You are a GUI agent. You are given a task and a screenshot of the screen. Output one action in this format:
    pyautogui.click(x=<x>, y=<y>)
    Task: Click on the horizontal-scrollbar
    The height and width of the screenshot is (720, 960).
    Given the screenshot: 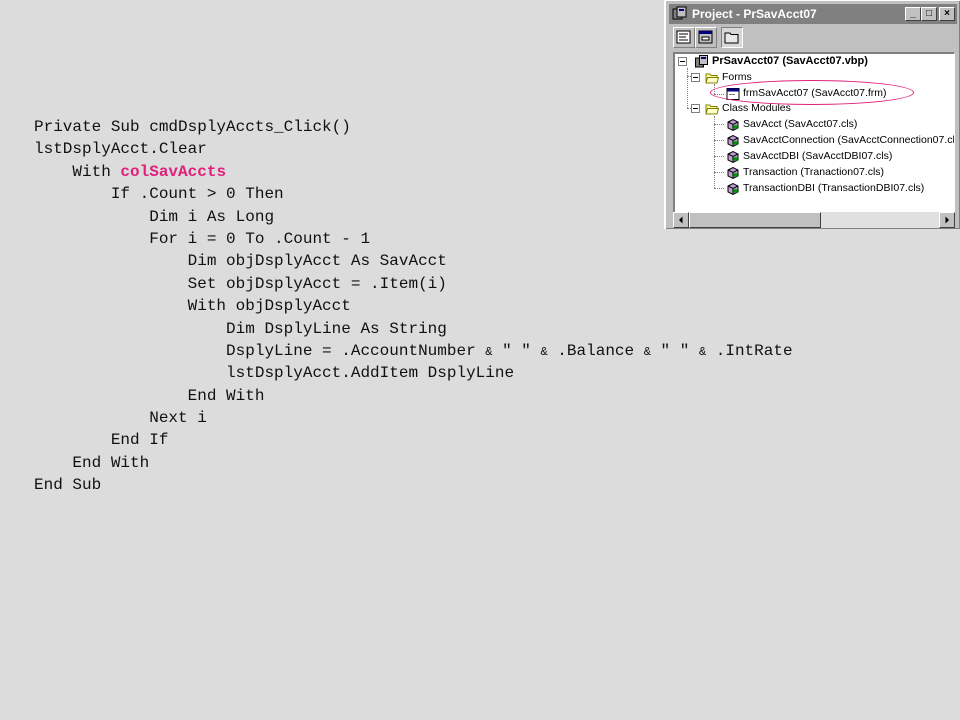 What is the action you would take?
    pyautogui.click(x=814, y=220)
    